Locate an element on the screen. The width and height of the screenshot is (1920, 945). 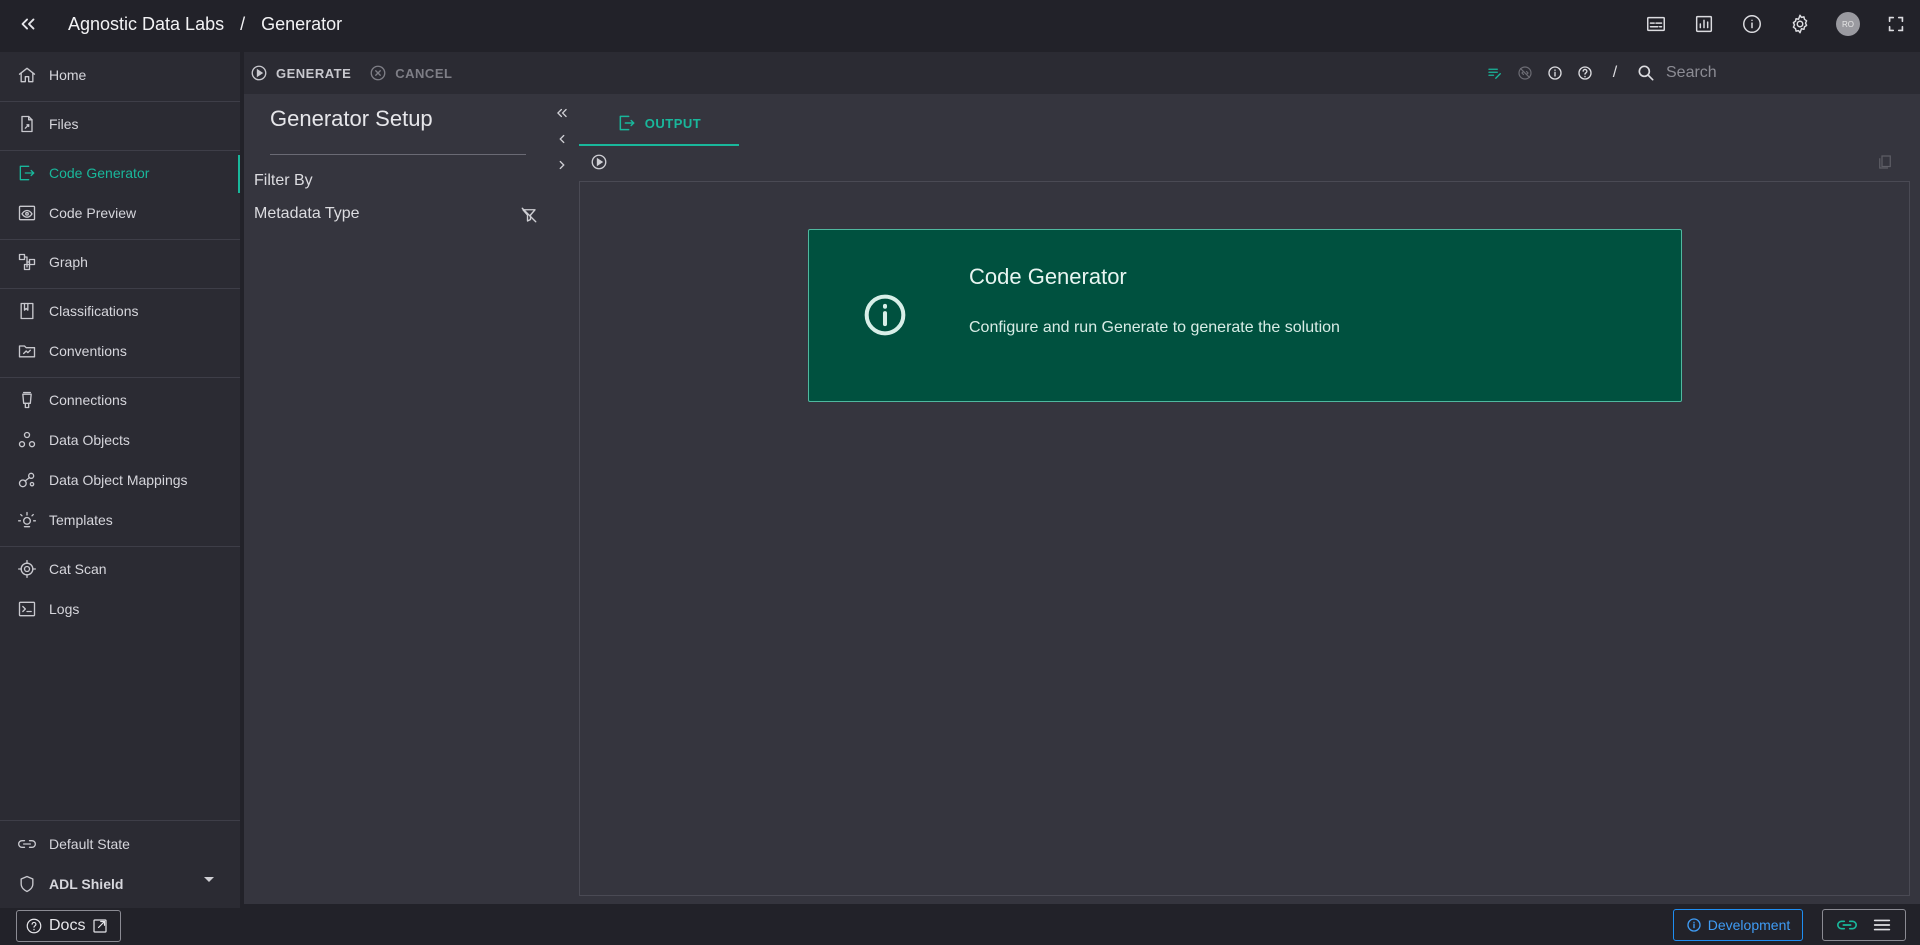
run-output-button is located at coordinates (599, 162).